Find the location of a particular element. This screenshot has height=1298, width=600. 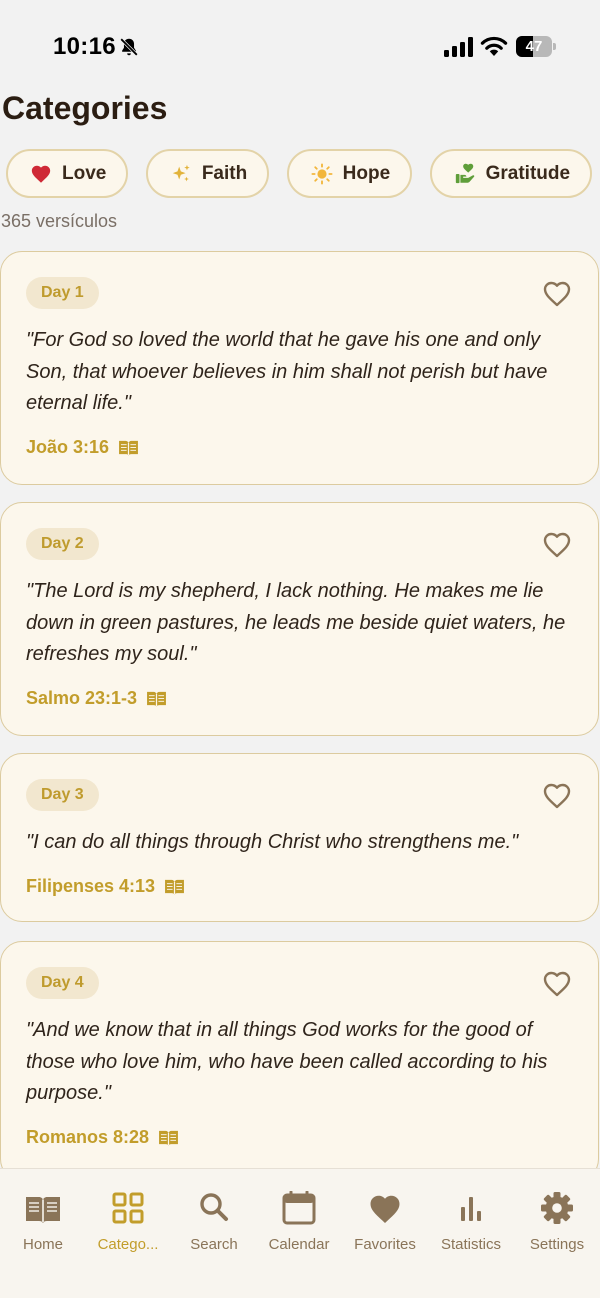

sun-icon is located at coordinates (322, 173).